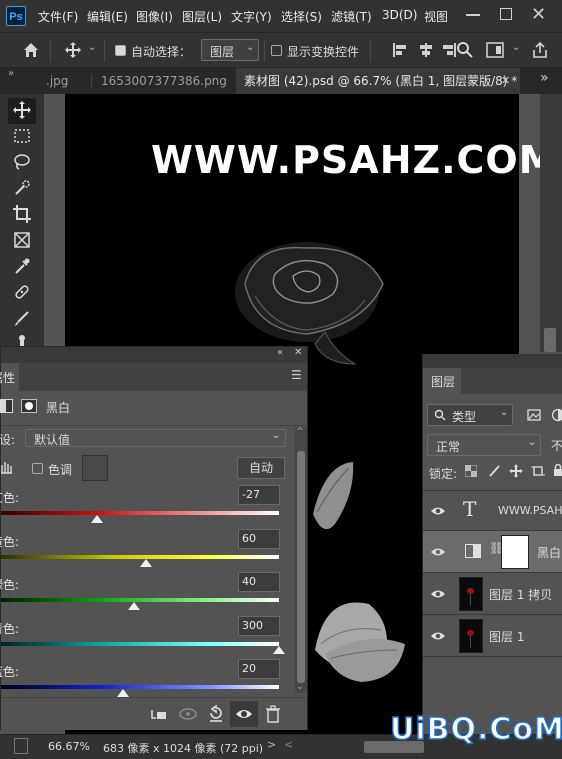  I want to click on slider-value-input: -27, so click(259, 495).